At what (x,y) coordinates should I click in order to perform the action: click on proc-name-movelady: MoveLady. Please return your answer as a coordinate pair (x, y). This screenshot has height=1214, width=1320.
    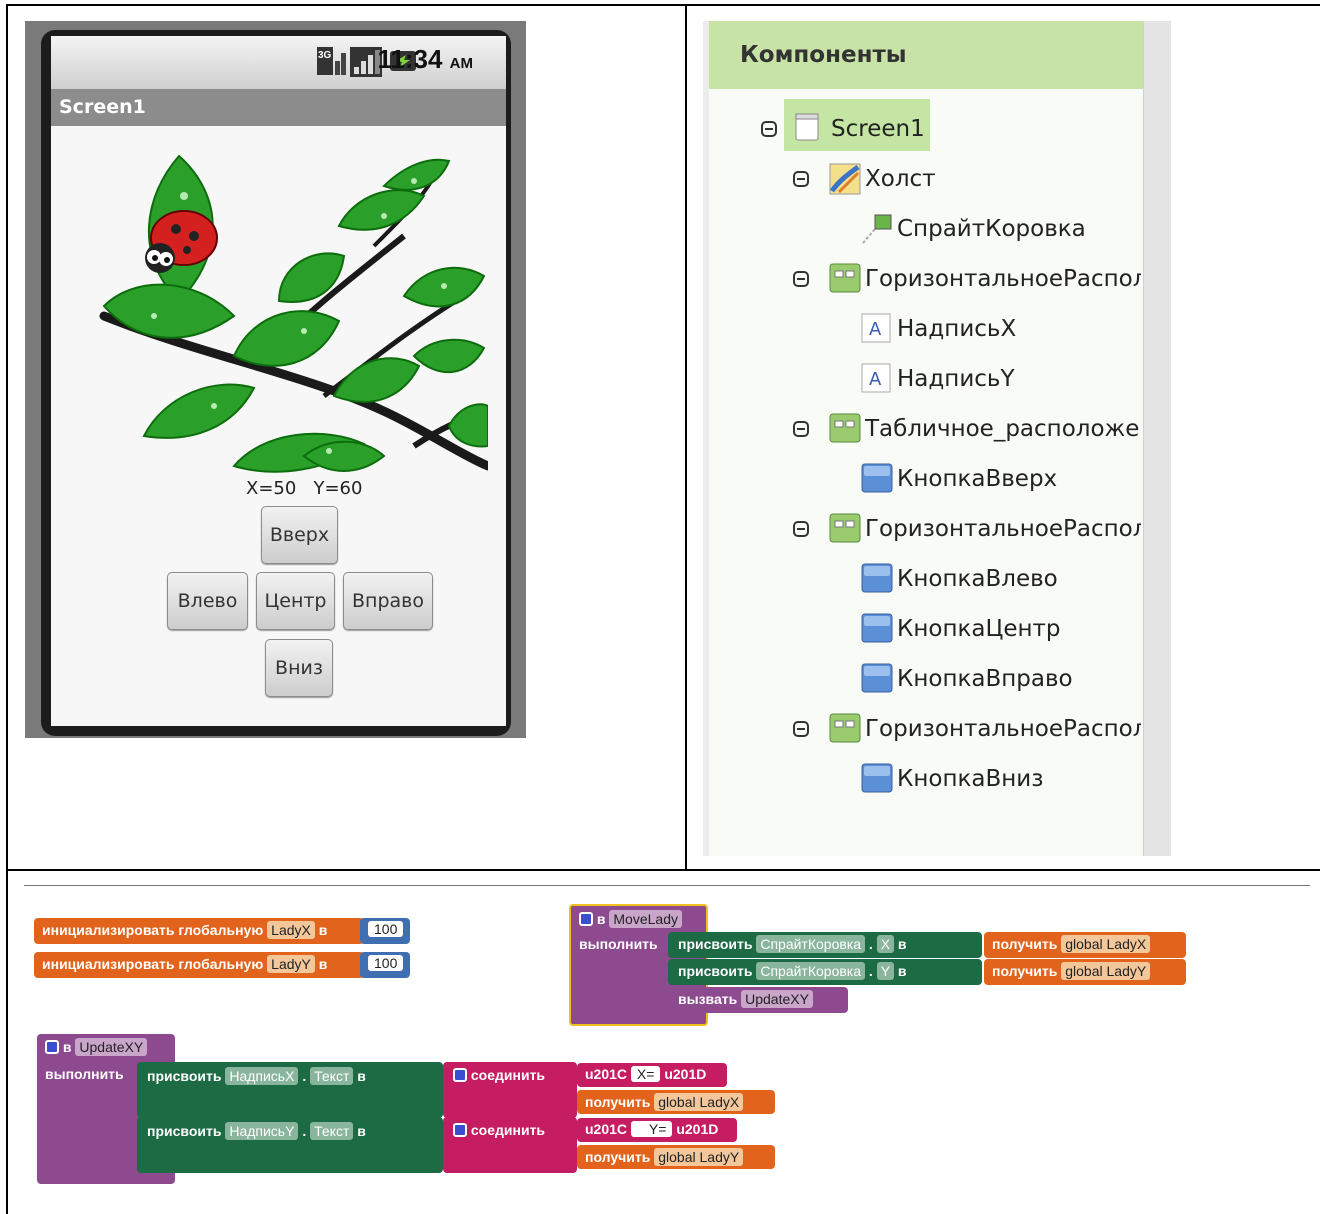
    Looking at the image, I should click on (645, 919).